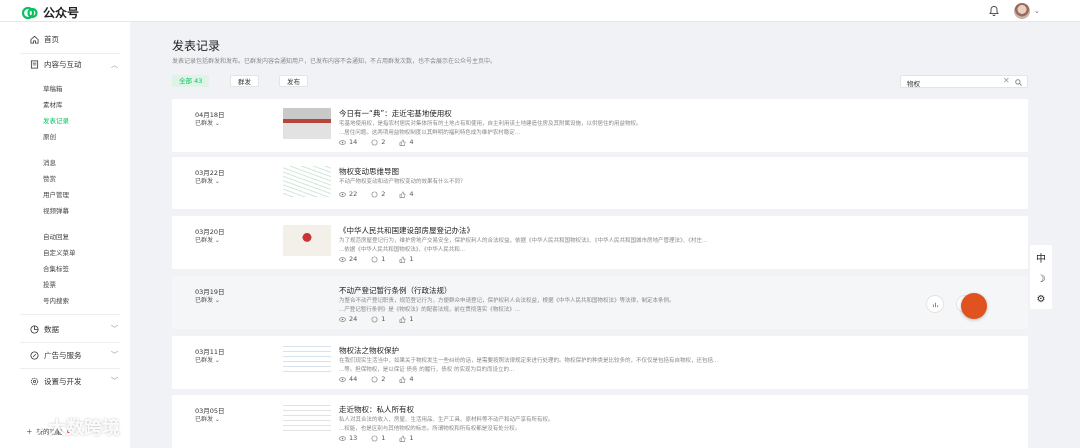  What do you see at coordinates (383, 259) in the screenshot?
I see `shares-count: 1` at bounding box center [383, 259].